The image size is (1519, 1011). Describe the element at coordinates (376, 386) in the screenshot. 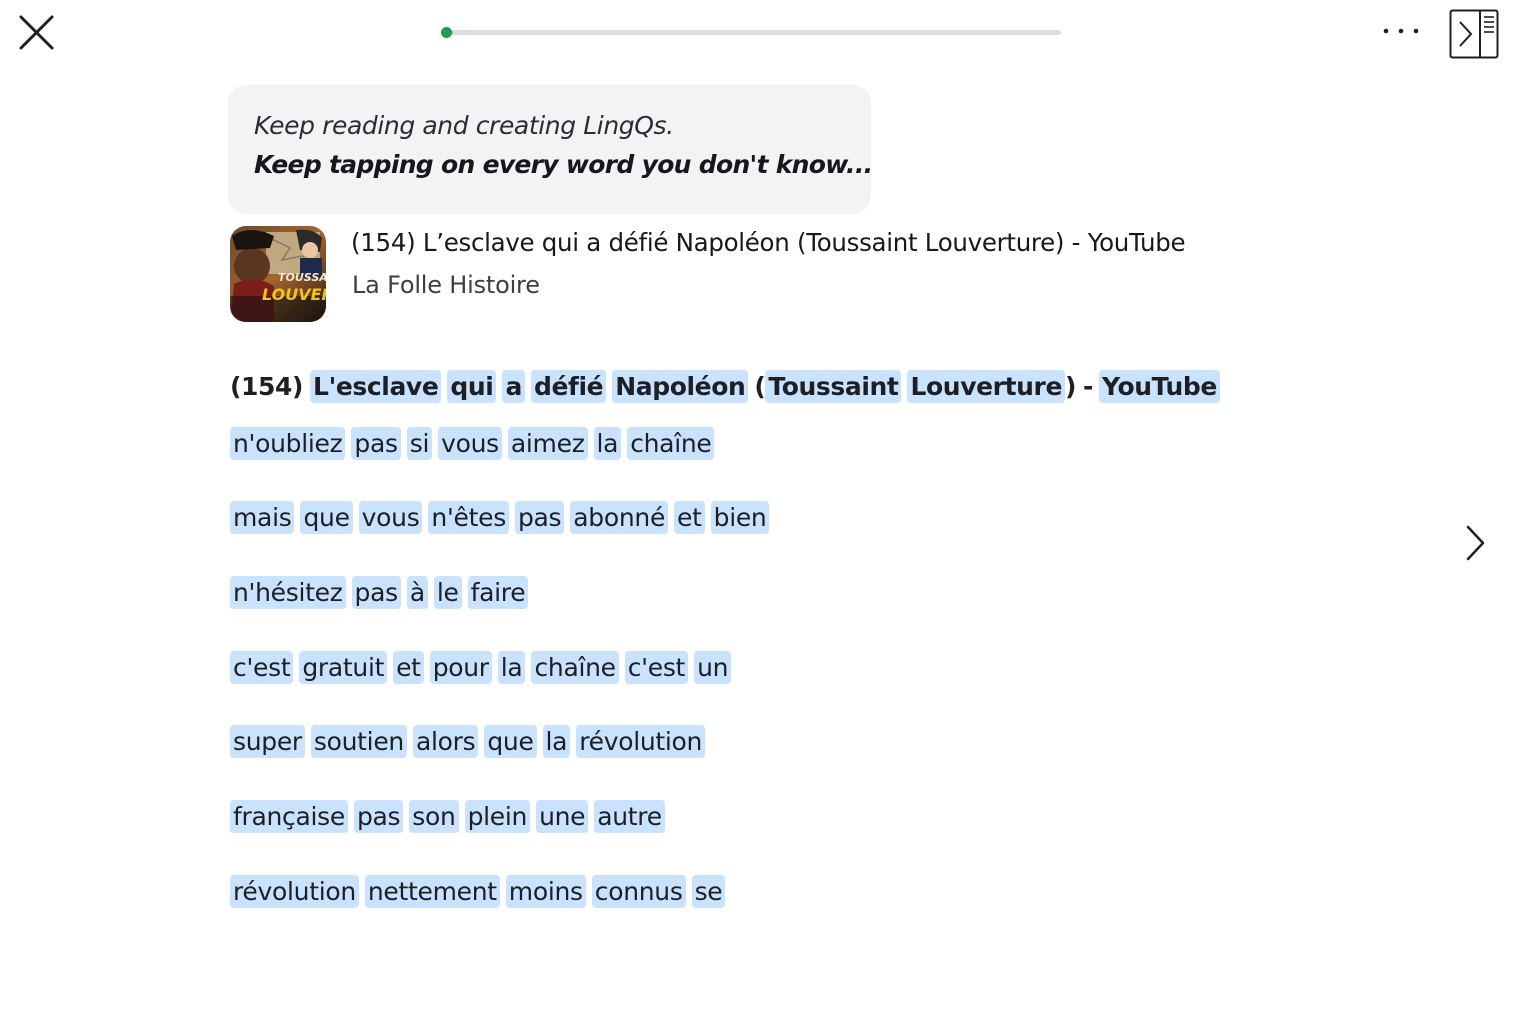

I see `word-token: L'esclave` at that location.